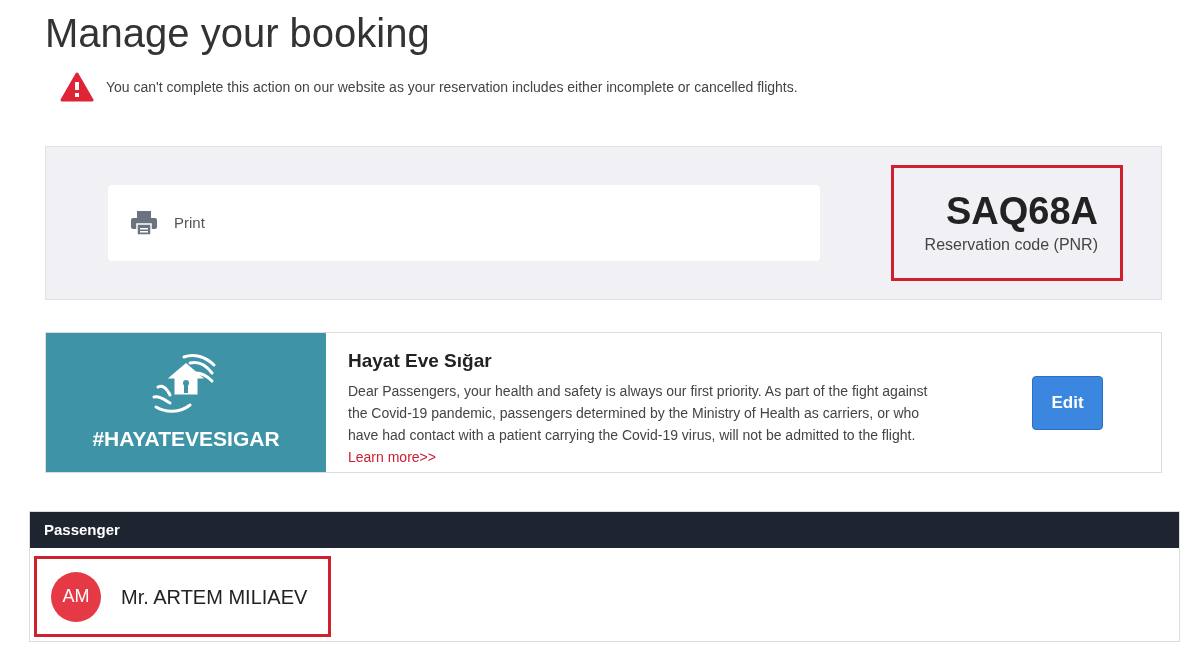 This screenshot has height=672, width=1196. Describe the element at coordinates (144, 223) in the screenshot. I see `printer-icon` at that location.